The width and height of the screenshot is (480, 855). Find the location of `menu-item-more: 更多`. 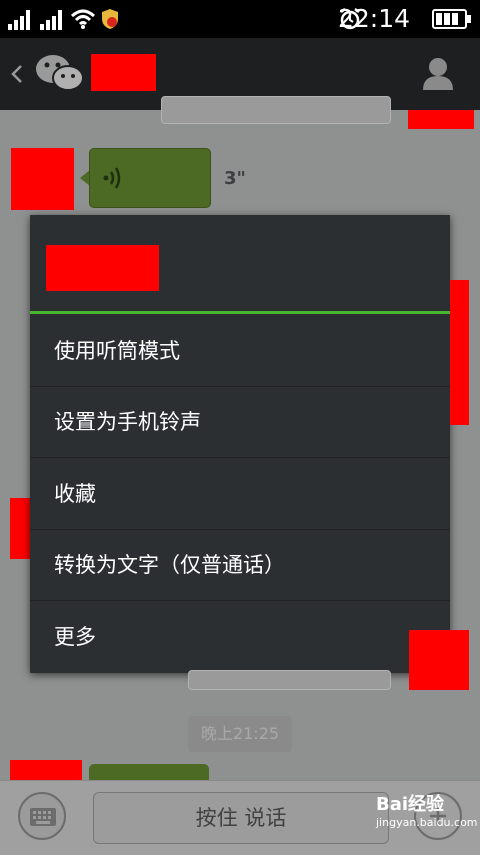

menu-item-more: 更多 is located at coordinates (240, 637).